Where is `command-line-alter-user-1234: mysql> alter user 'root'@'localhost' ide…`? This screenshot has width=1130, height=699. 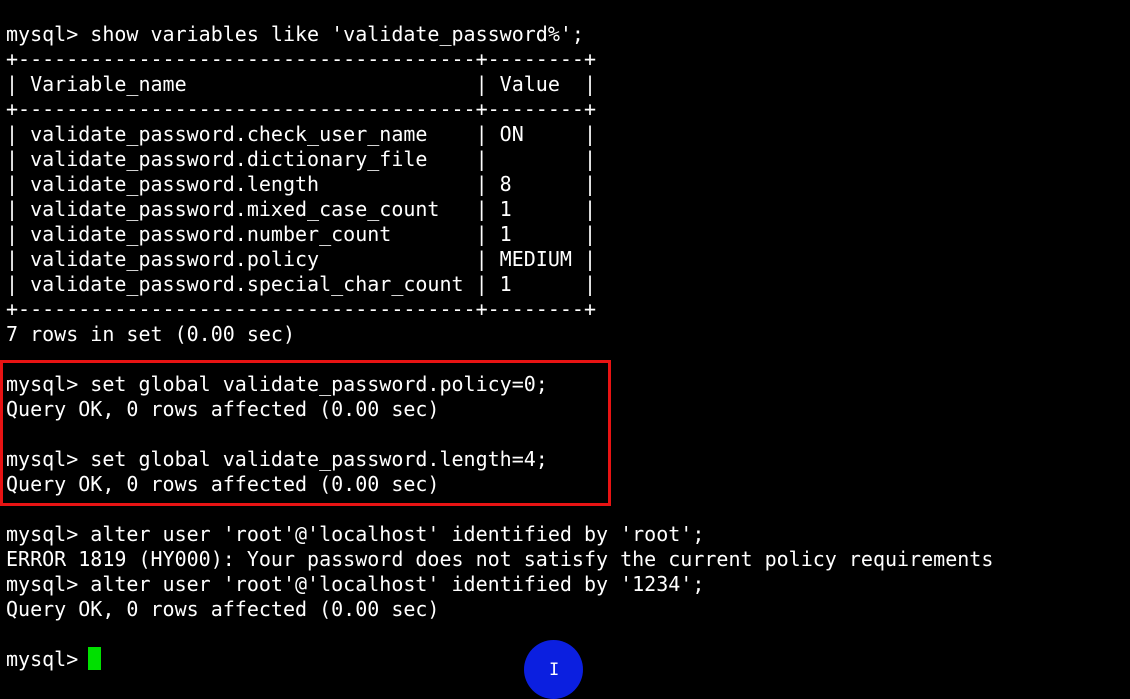 command-line-alter-user-1234: mysql> alter user 'root'@'localhost' ide… is located at coordinates (355, 584).